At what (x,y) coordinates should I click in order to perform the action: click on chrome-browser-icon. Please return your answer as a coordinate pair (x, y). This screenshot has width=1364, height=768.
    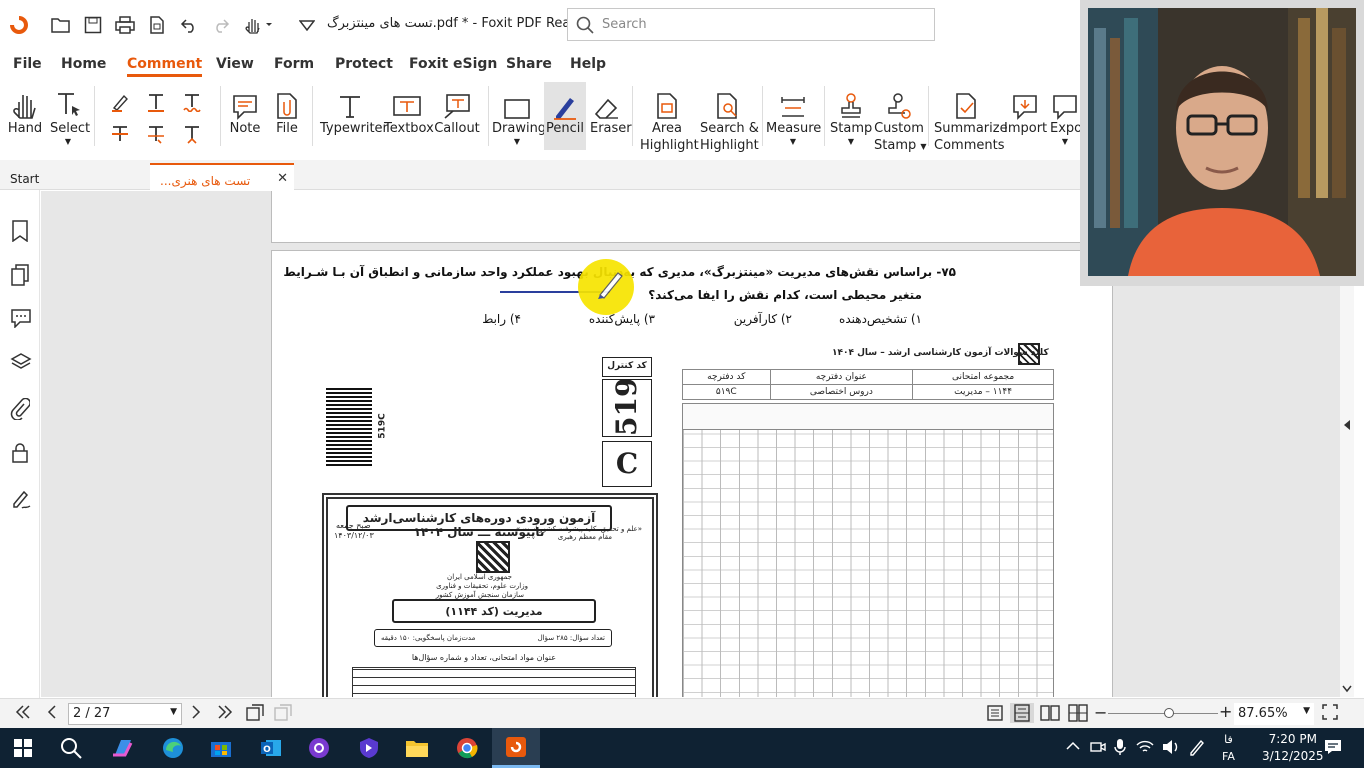
    Looking at the image, I should click on (467, 748).